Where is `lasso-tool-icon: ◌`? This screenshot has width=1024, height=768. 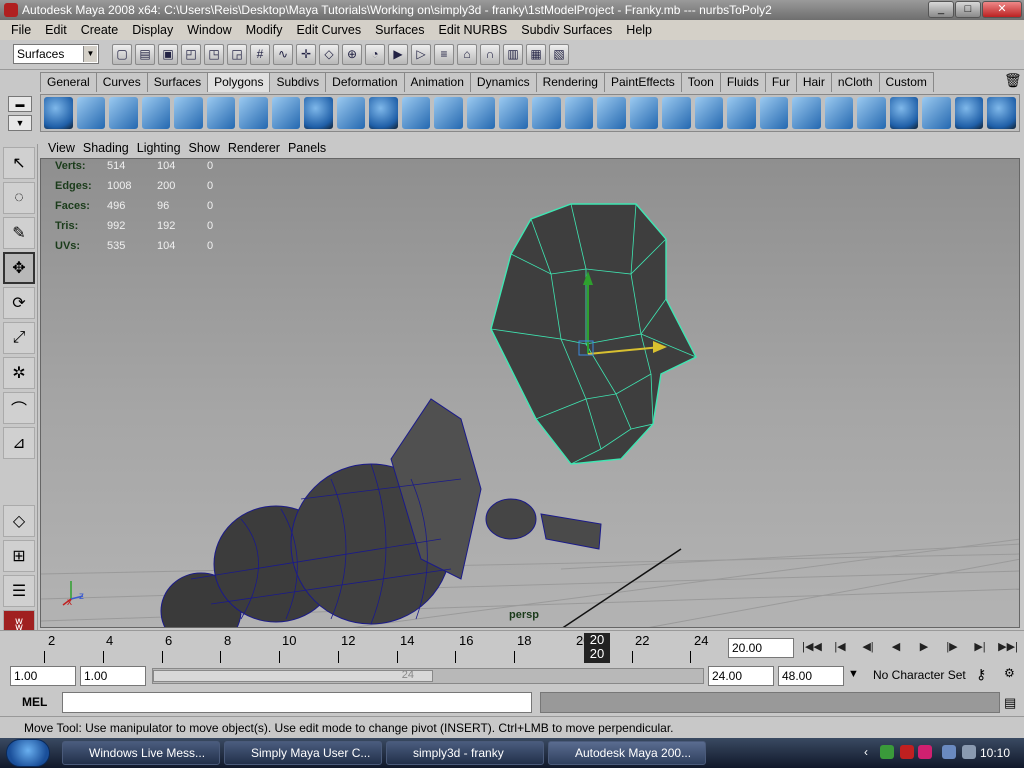 lasso-tool-icon: ◌ is located at coordinates (19, 198).